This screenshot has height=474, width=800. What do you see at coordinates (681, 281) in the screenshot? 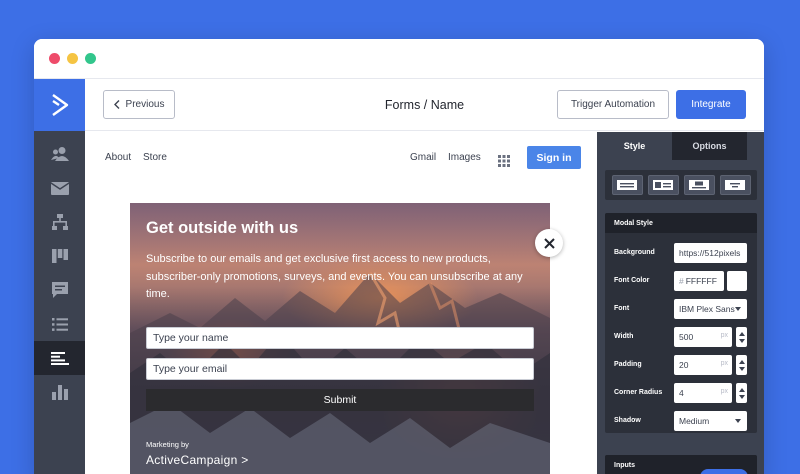
I see `font-color-hash: #` at bounding box center [681, 281].